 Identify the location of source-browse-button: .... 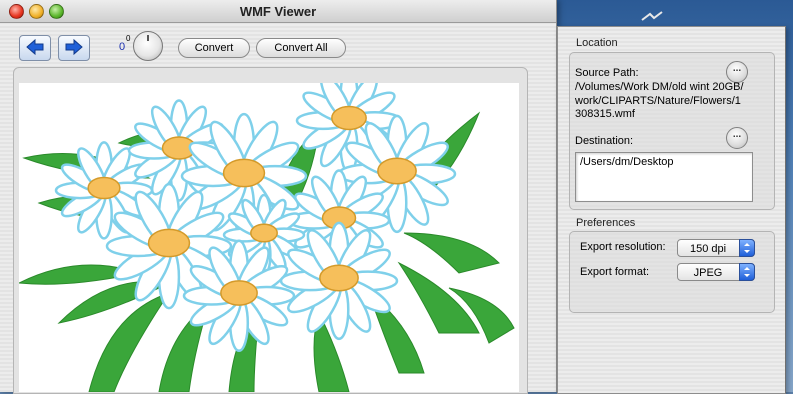
(737, 72).